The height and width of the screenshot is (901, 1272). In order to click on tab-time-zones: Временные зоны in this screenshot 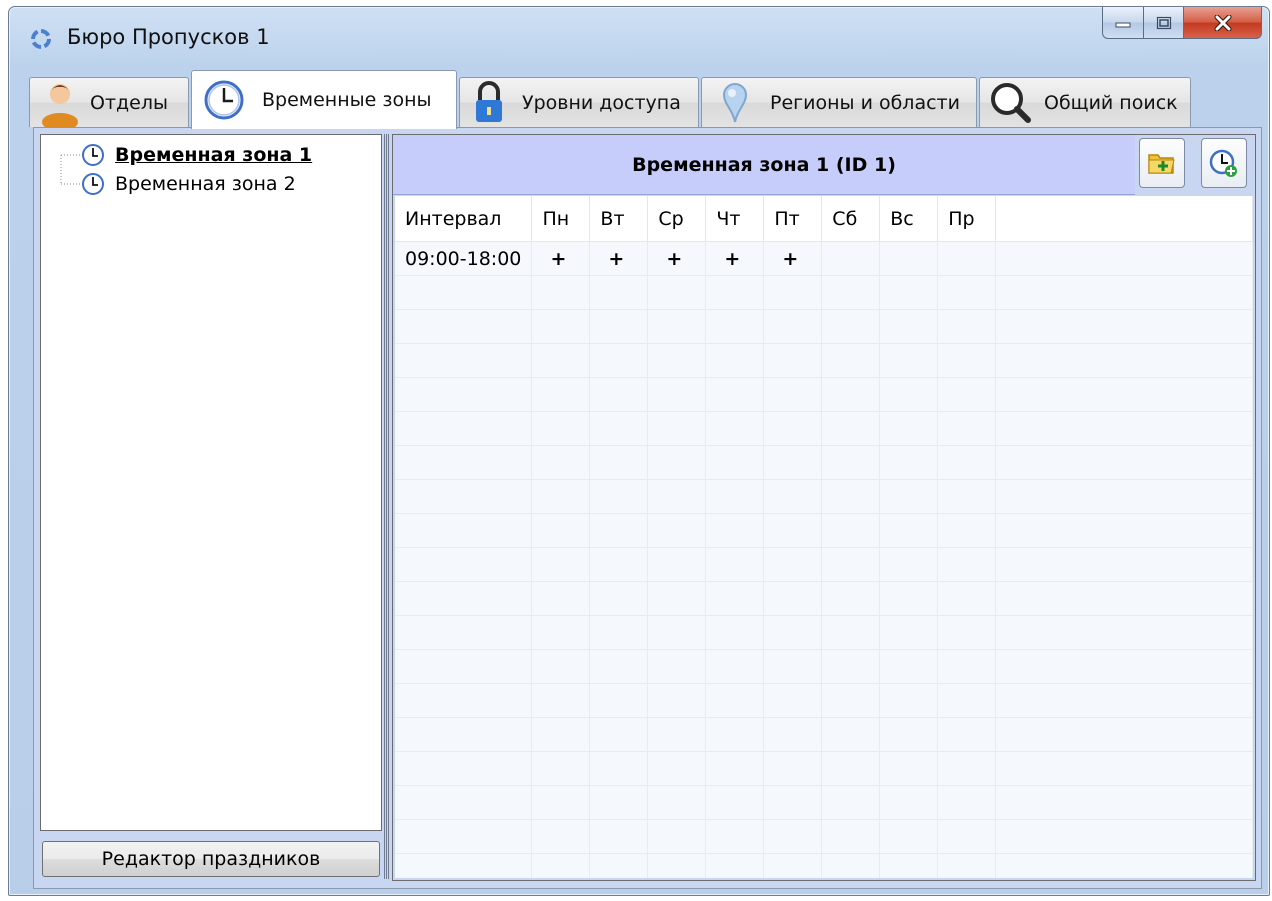, I will do `click(324, 99)`.